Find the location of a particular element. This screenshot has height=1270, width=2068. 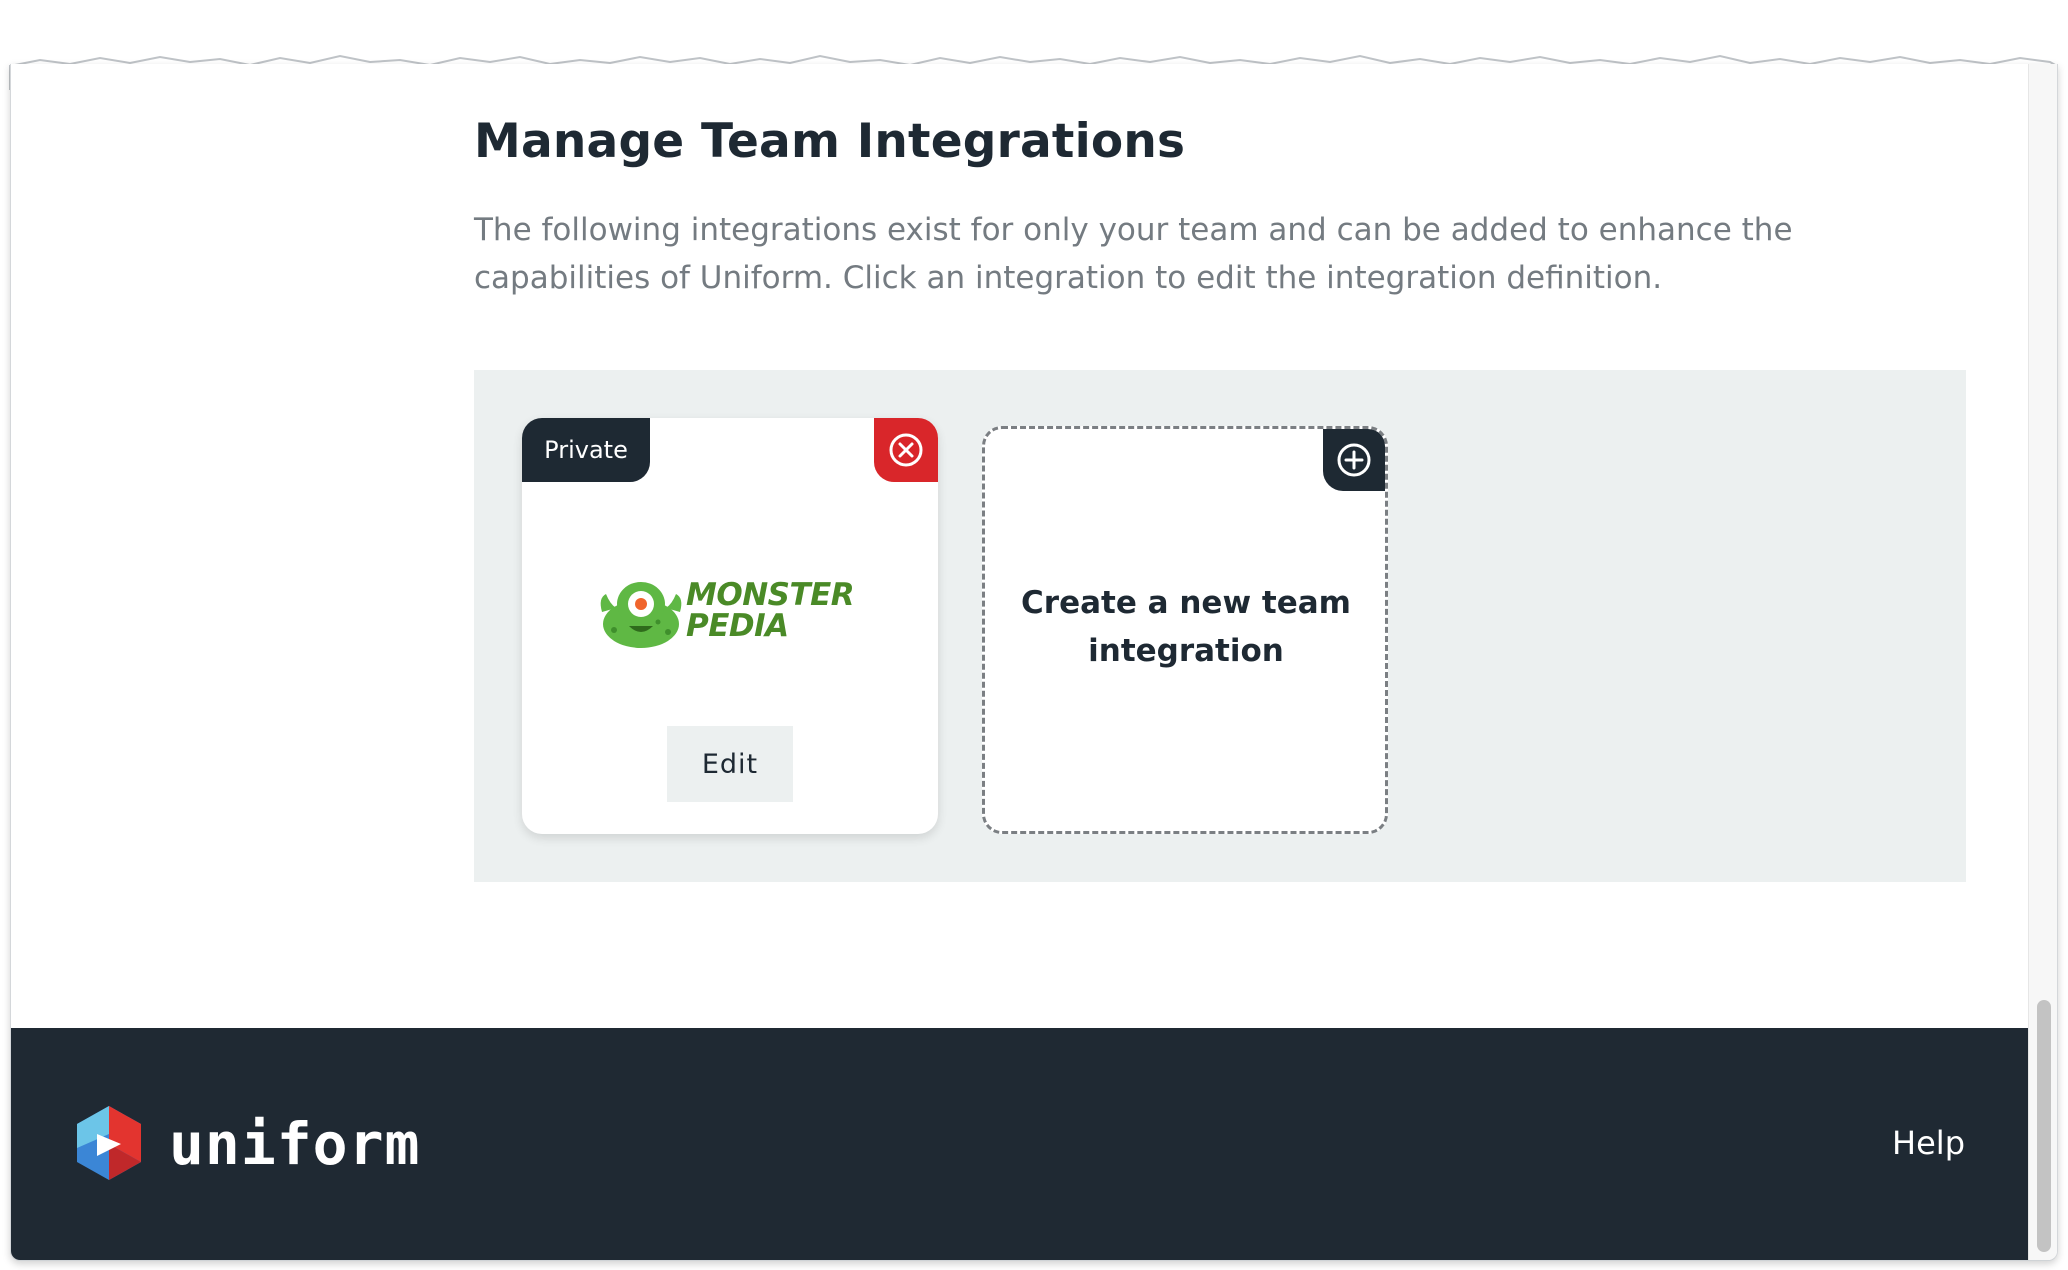

close-circle-icon is located at coordinates (906, 450).